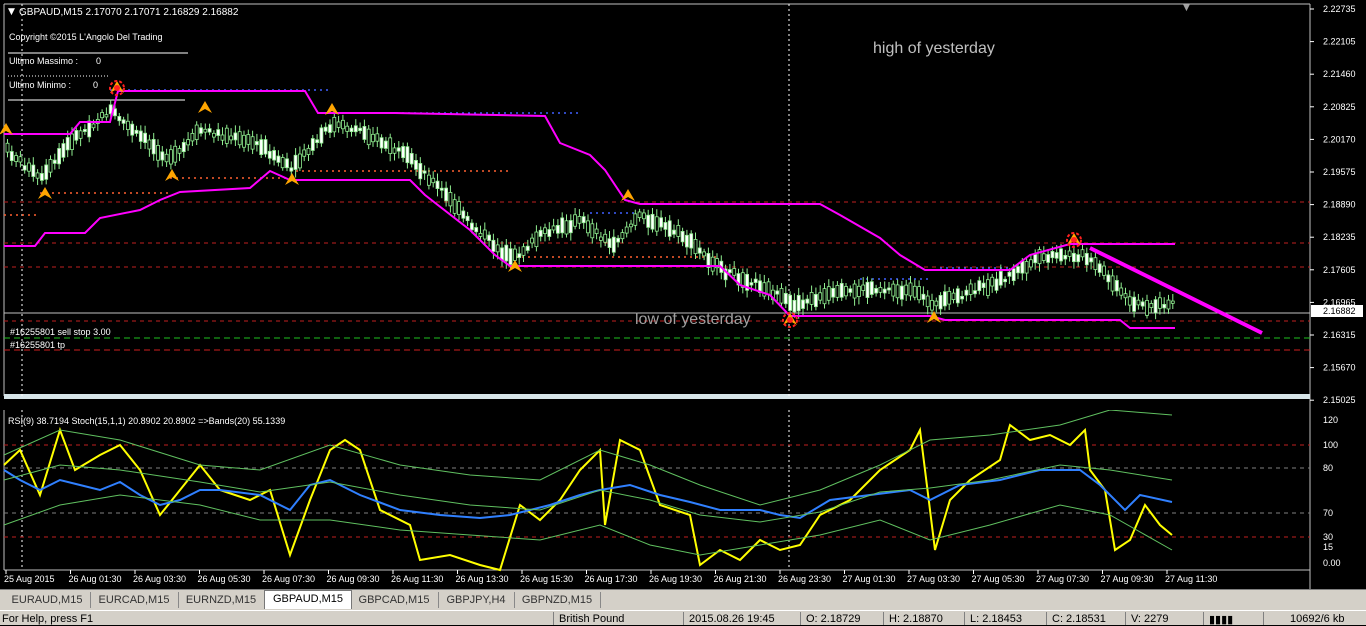  I want to click on annotation-low: low of yesterday, so click(693, 319).